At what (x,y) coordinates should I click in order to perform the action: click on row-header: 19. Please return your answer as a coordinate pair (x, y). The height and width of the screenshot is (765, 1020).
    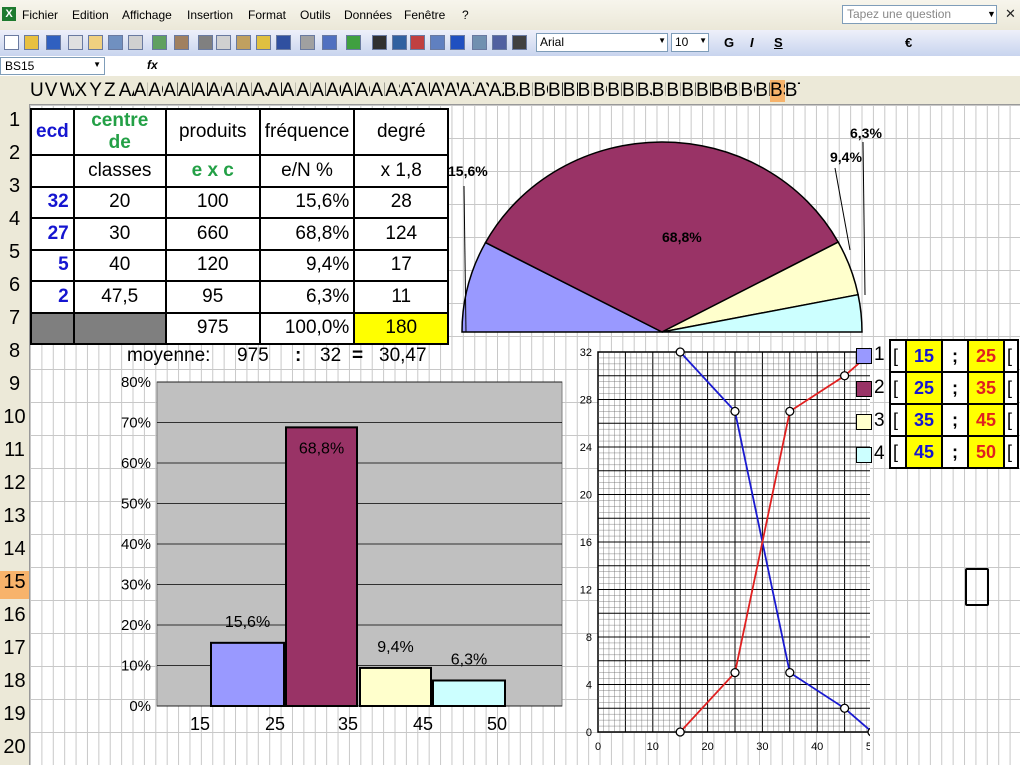
    Looking at the image, I should click on (14, 717).